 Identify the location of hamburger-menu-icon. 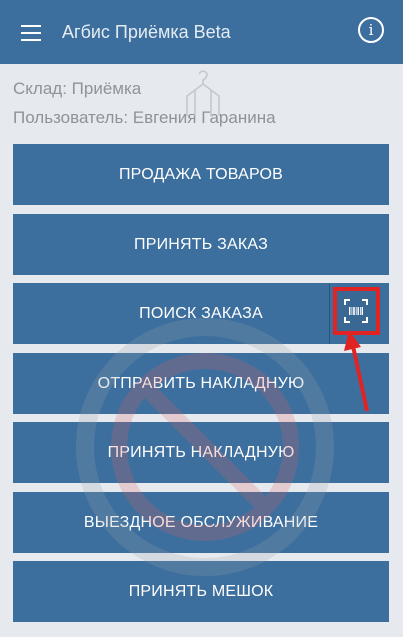
(31, 33).